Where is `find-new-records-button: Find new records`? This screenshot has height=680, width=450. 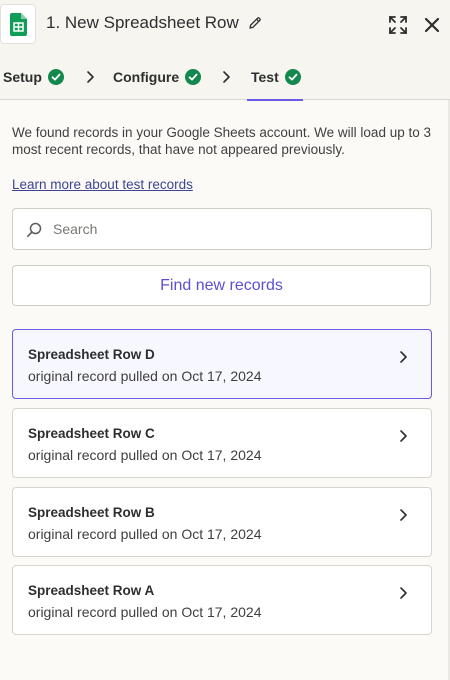
find-new-records-button: Find new records is located at coordinates (221, 285).